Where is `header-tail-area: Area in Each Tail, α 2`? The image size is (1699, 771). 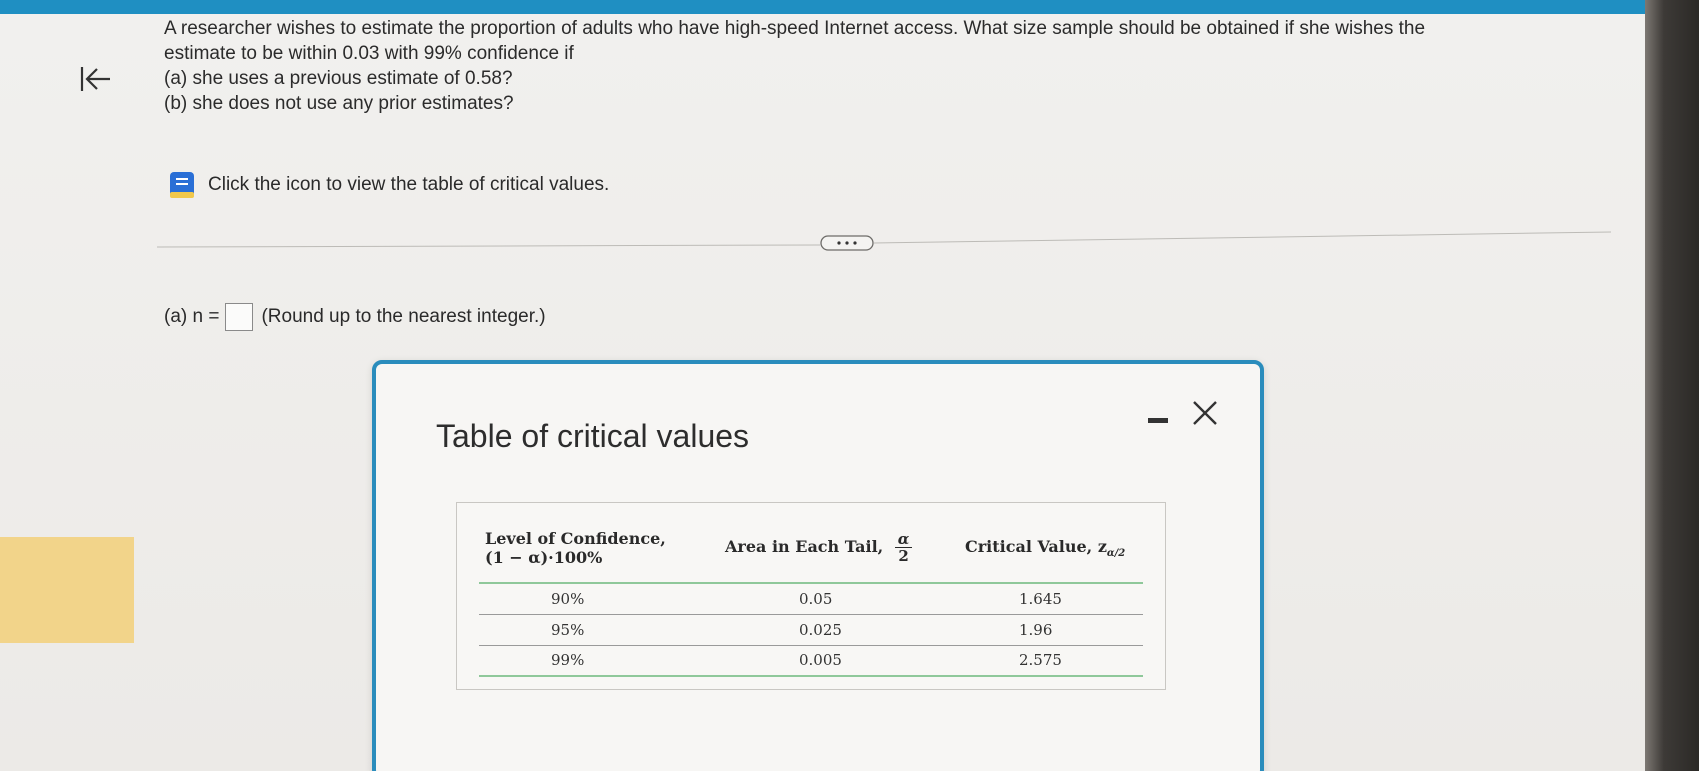
header-tail-area: Area in Each Tail, α 2 is located at coordinates (839, 548).